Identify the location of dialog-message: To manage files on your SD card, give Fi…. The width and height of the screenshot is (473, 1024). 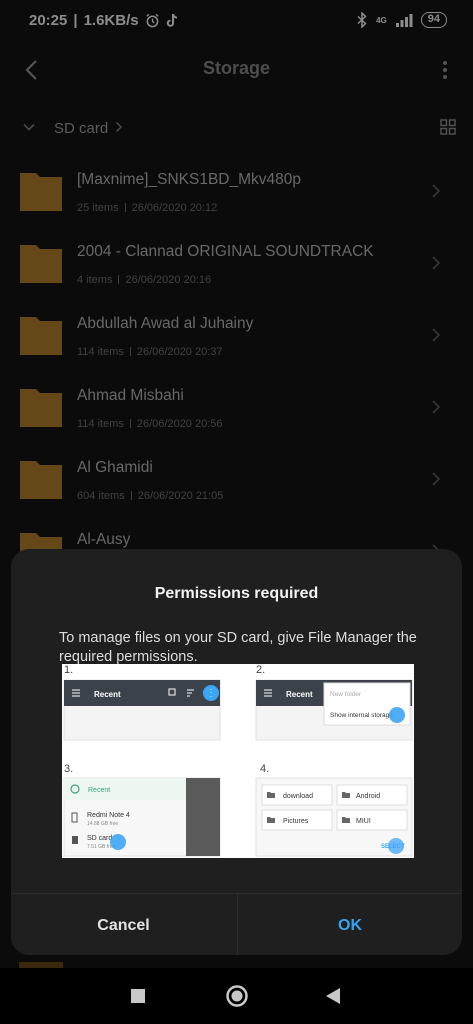
(238, 647).